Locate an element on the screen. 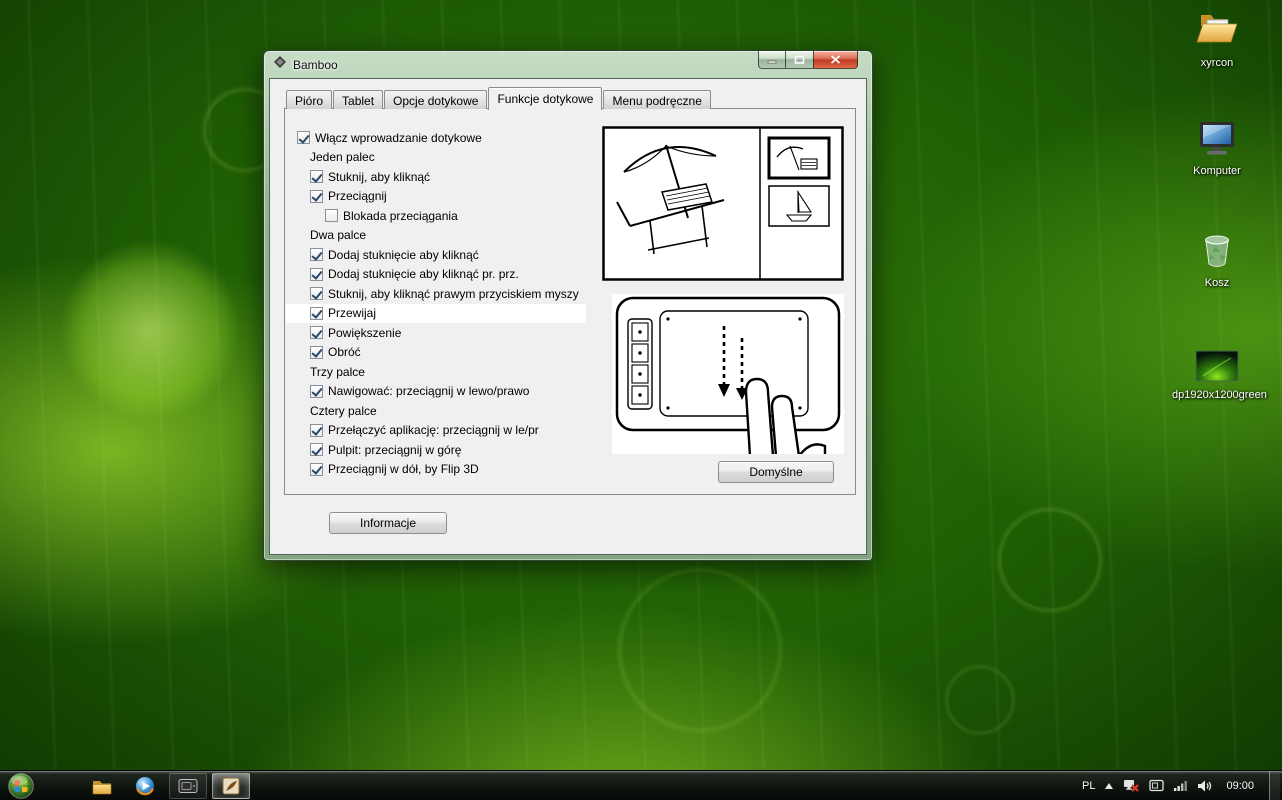  tab-opcje-dotykowe: Opcje dotykowe is located at coordinates (436, 99).